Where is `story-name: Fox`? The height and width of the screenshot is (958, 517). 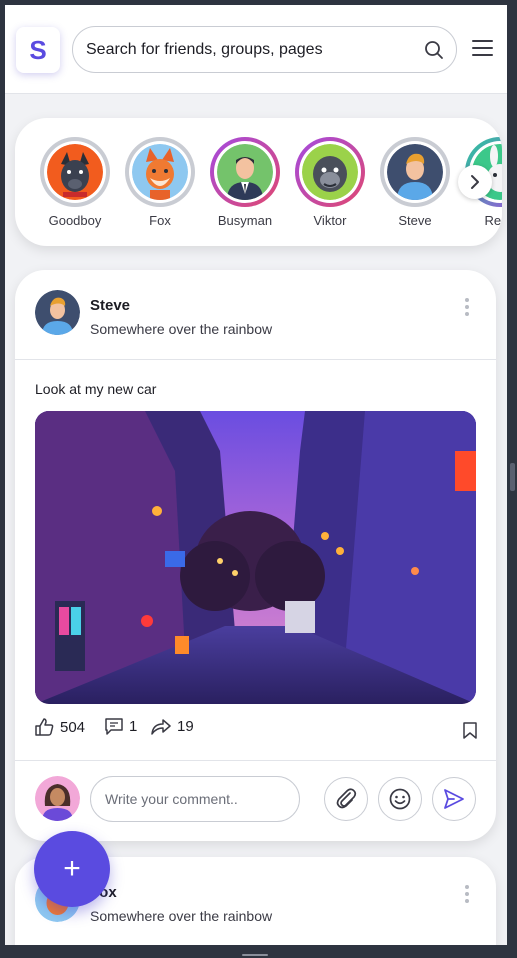 story-name: Fox is located at coordinates (160, 220).